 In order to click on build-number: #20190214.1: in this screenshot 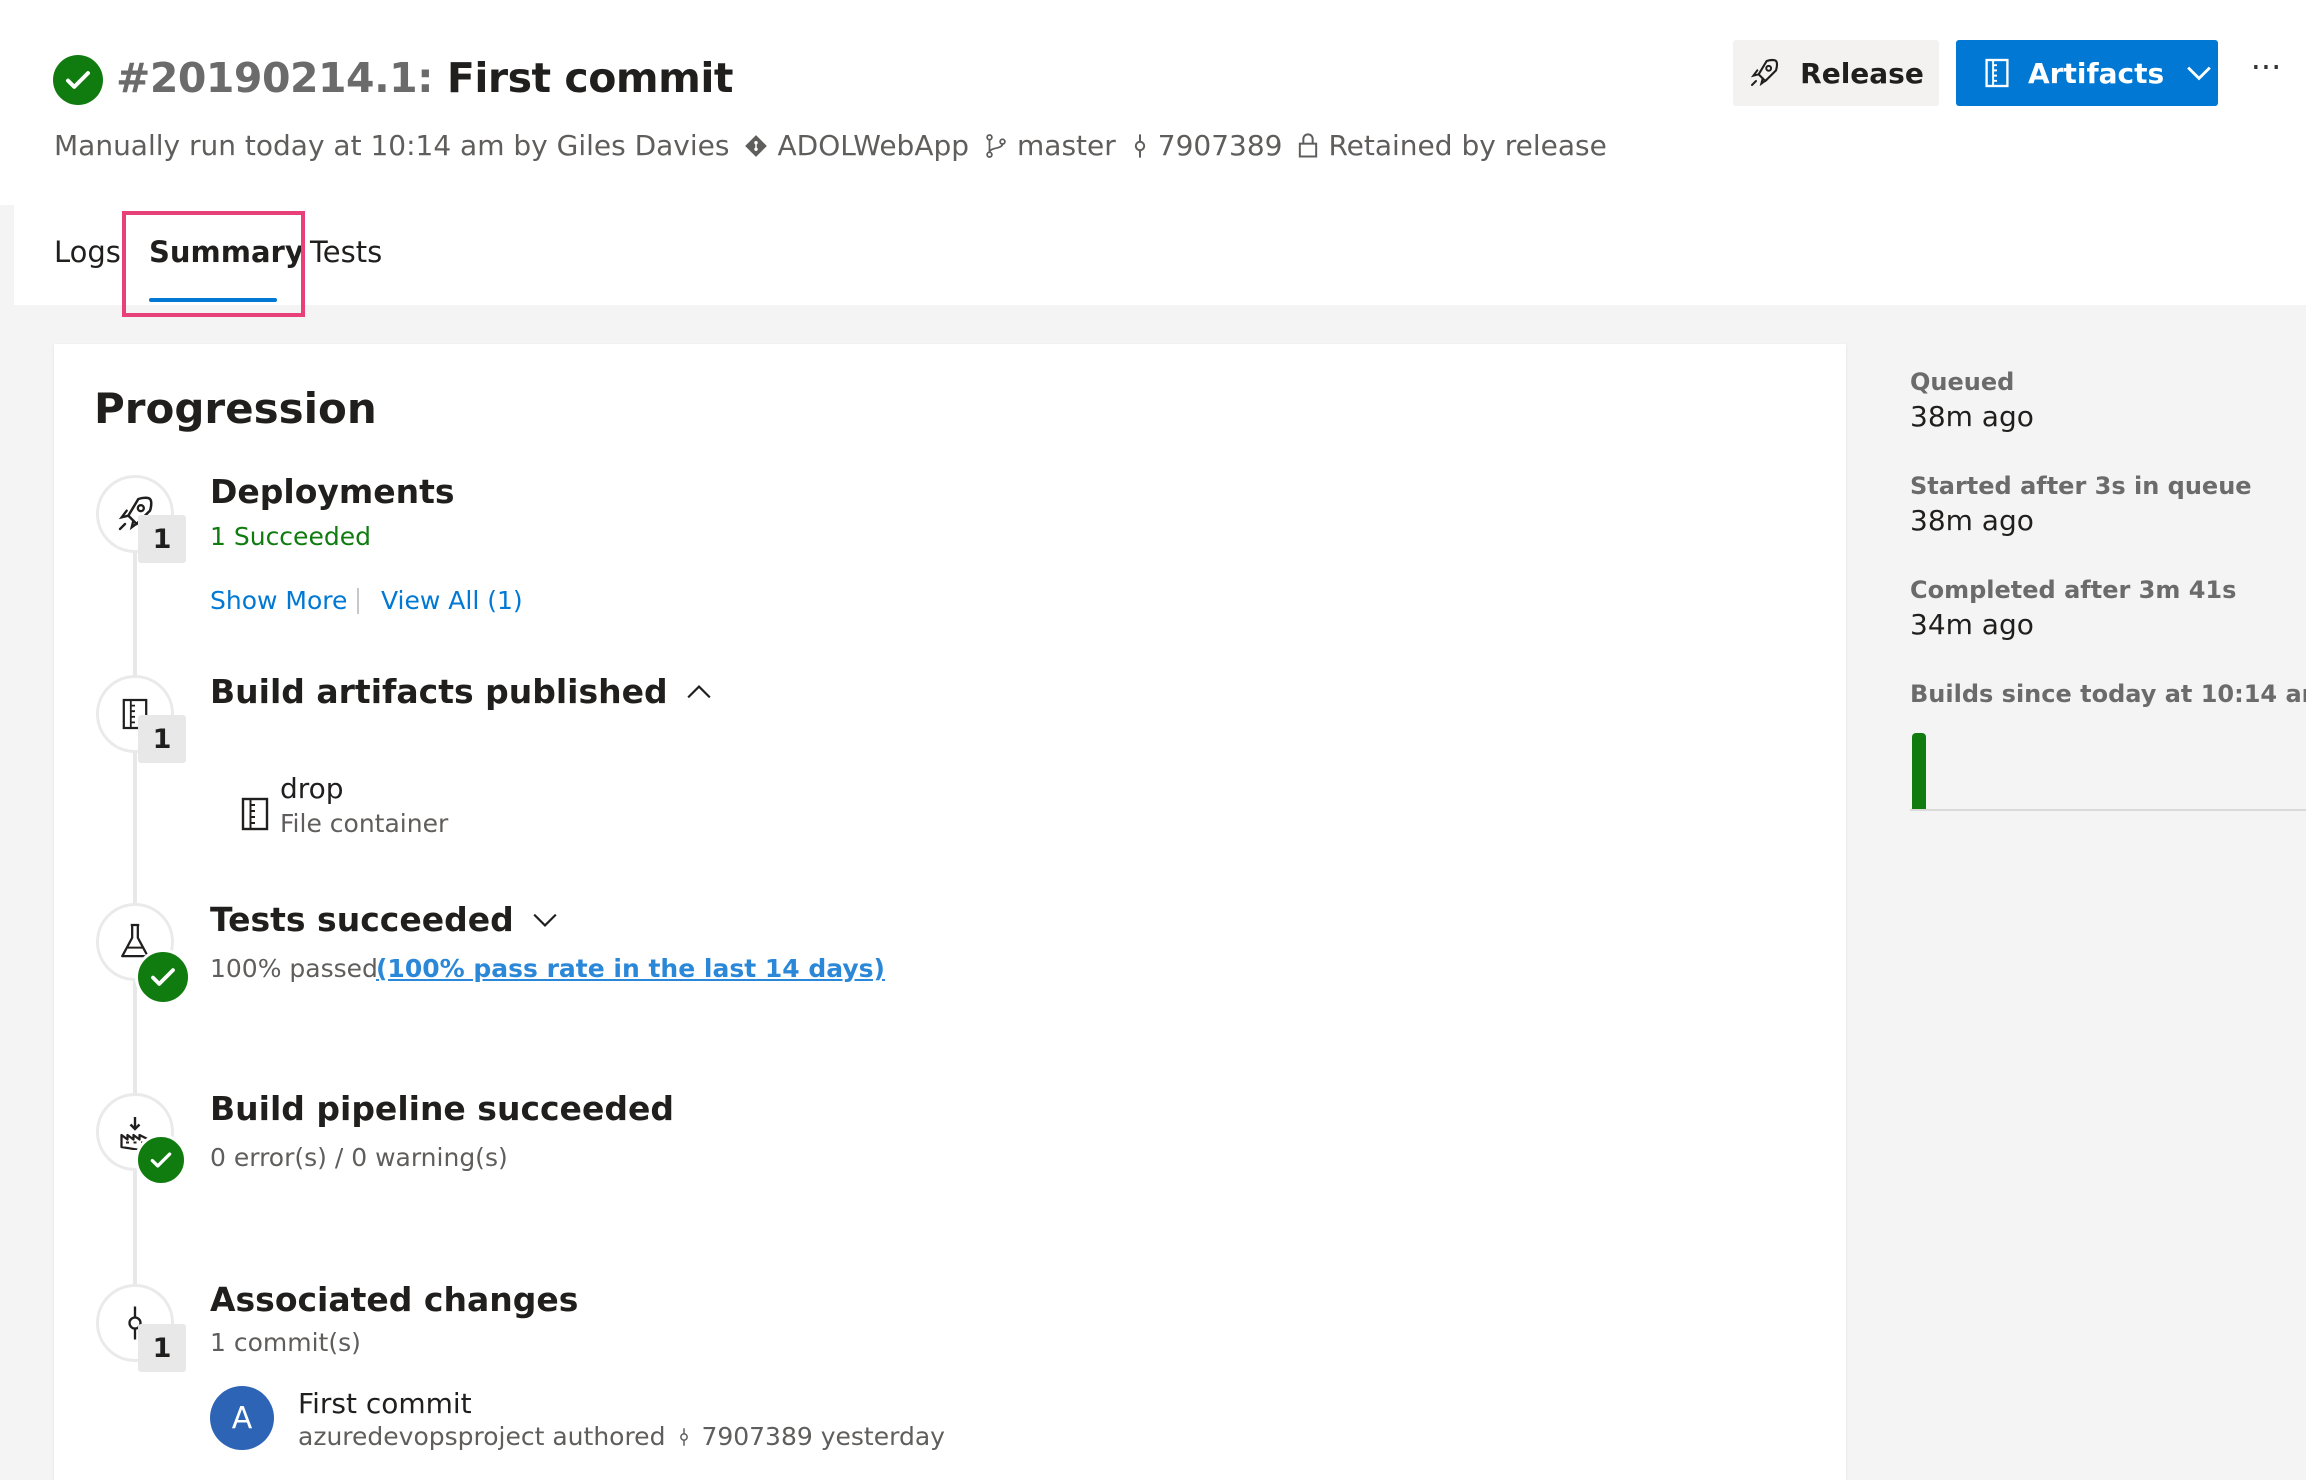, I will do `click(275, 78)`.